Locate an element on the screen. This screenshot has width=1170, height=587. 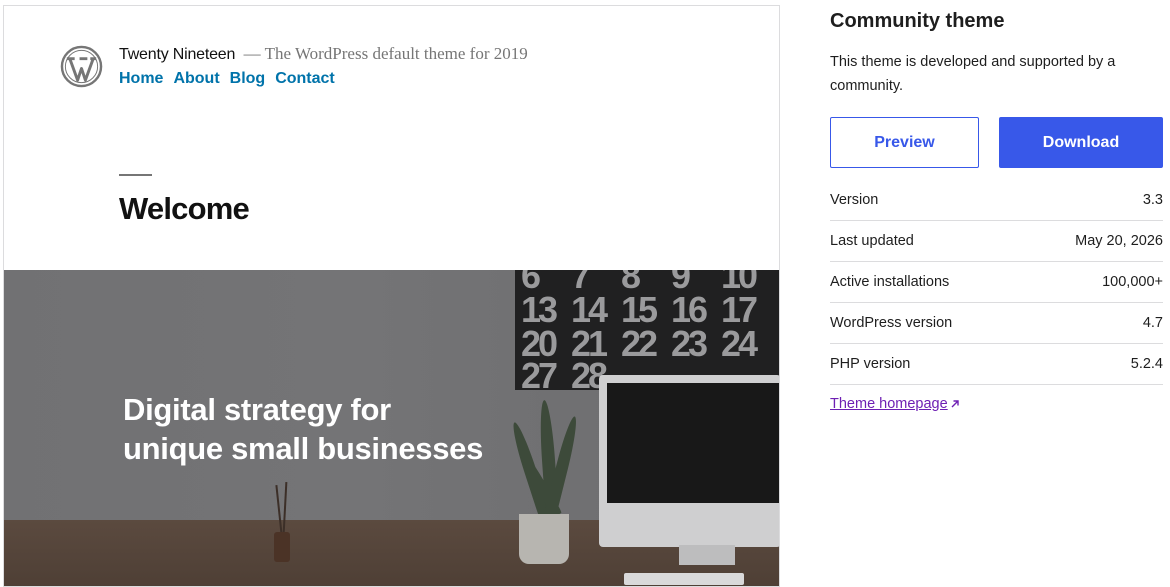
meta-row-active-installations: Active installations 100,000+ is located at coordinates (996, 282).